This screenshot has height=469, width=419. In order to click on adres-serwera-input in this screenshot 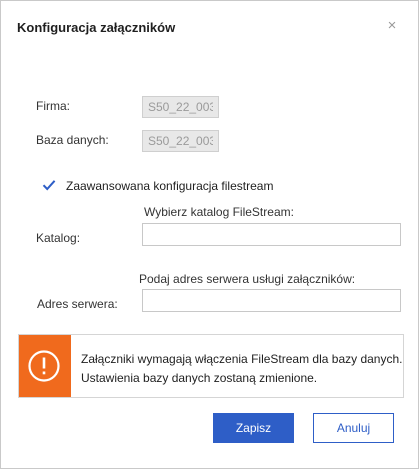, I will do `click(271, 300)`.